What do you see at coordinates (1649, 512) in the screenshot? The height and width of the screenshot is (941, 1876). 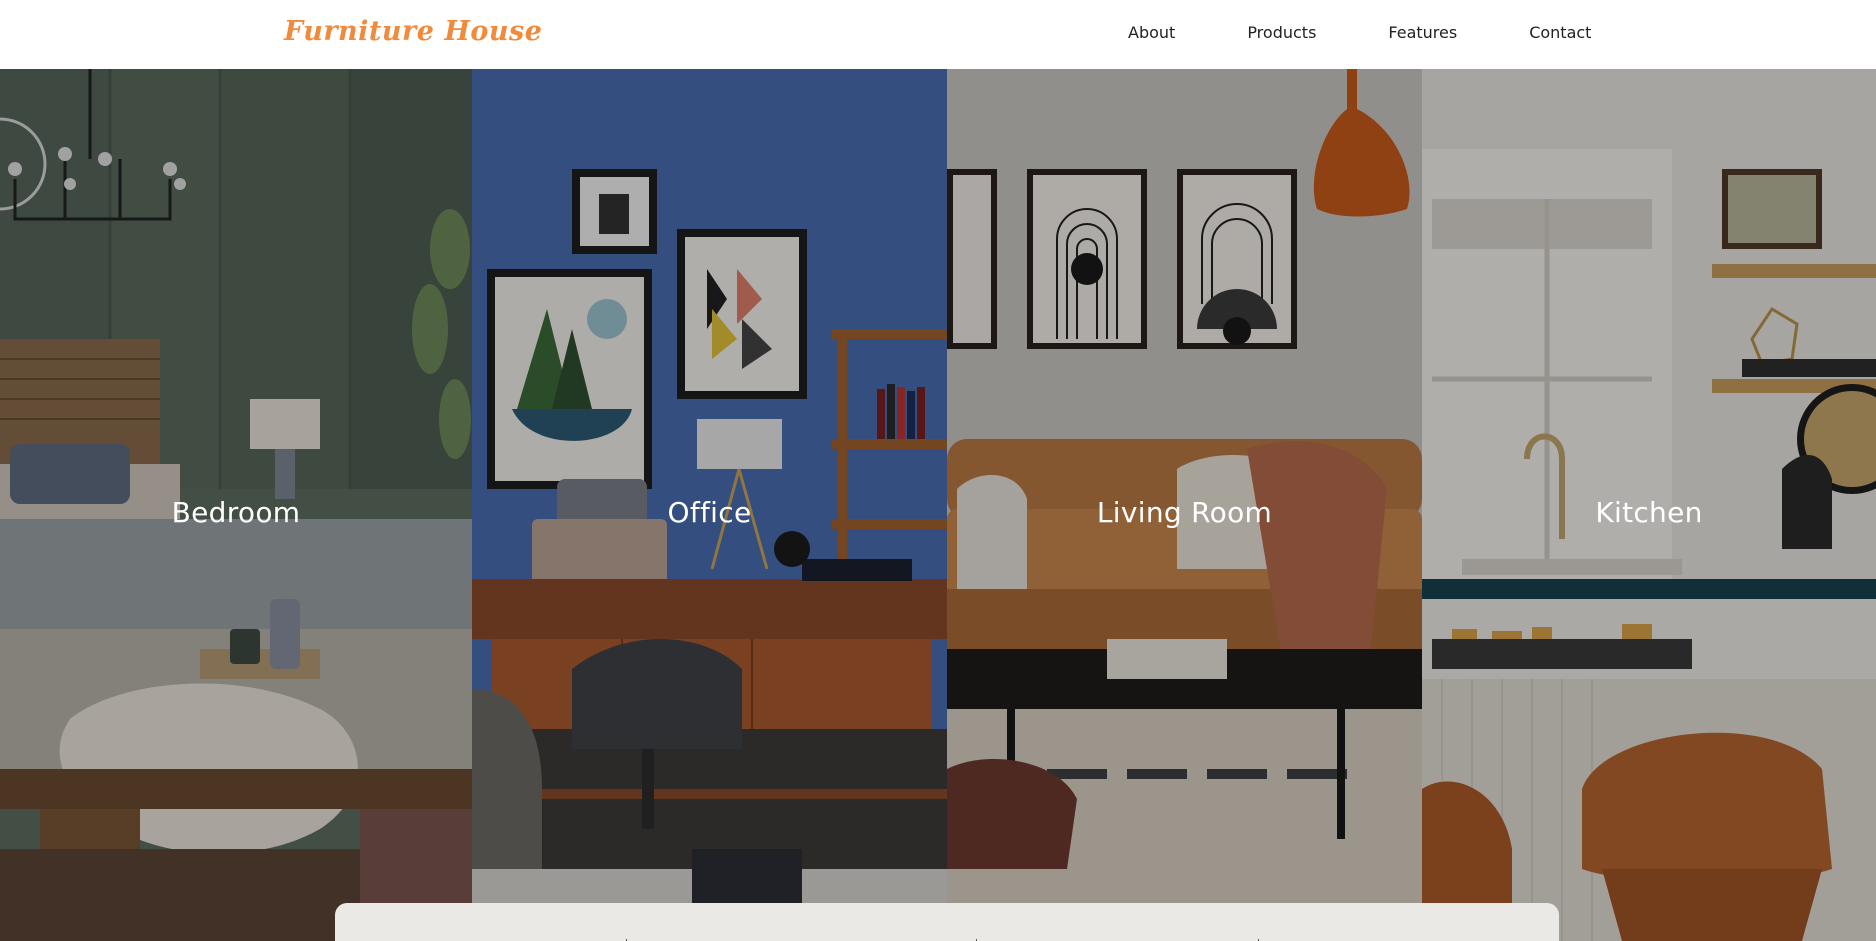 I see `panel-label-kitchen: Kitchen` at bounding box center [1649, 512].